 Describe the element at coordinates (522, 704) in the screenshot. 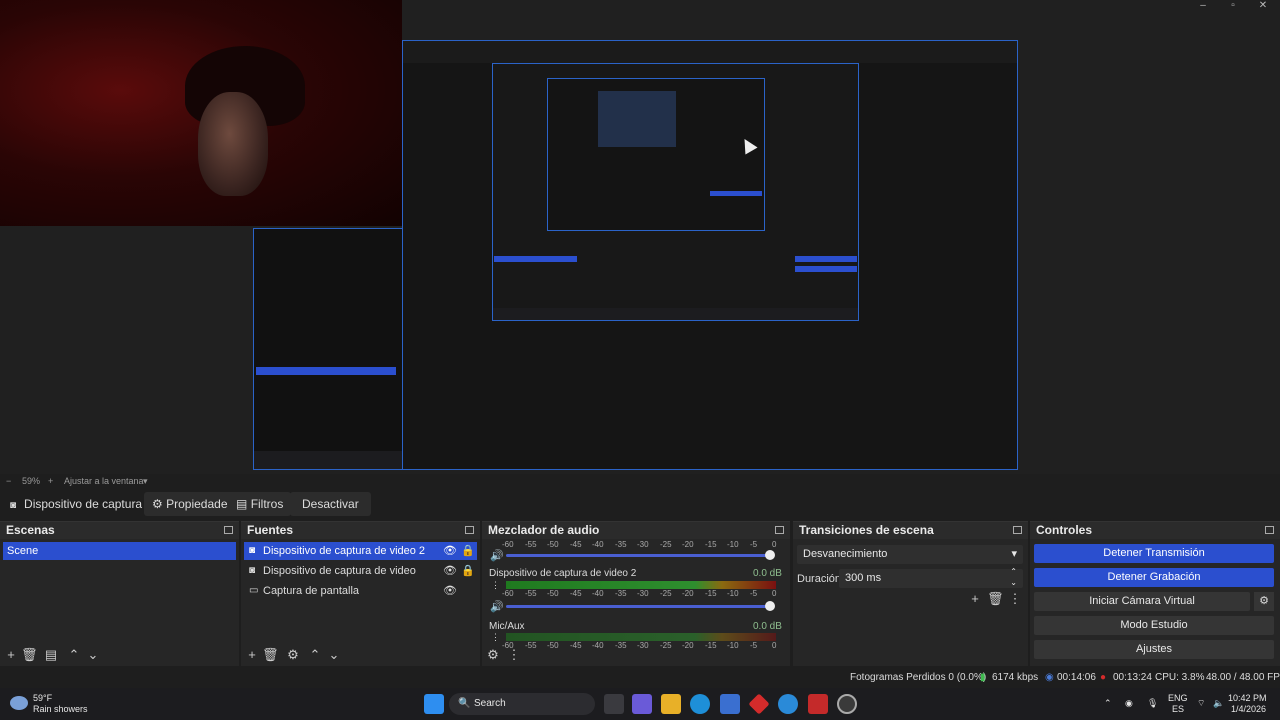

I see `search-box: 🔍 Search` at that location.